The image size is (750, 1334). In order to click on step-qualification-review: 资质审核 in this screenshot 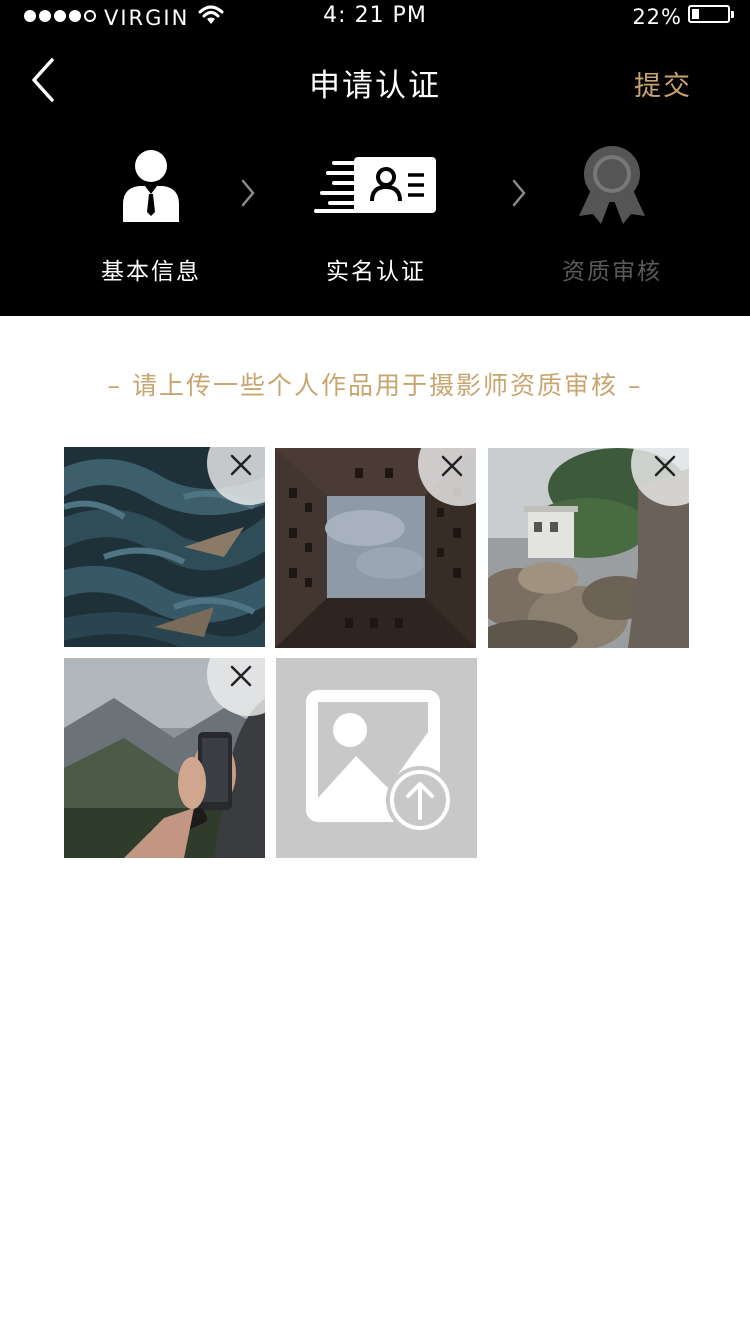, I will do `click(612, 215)`.